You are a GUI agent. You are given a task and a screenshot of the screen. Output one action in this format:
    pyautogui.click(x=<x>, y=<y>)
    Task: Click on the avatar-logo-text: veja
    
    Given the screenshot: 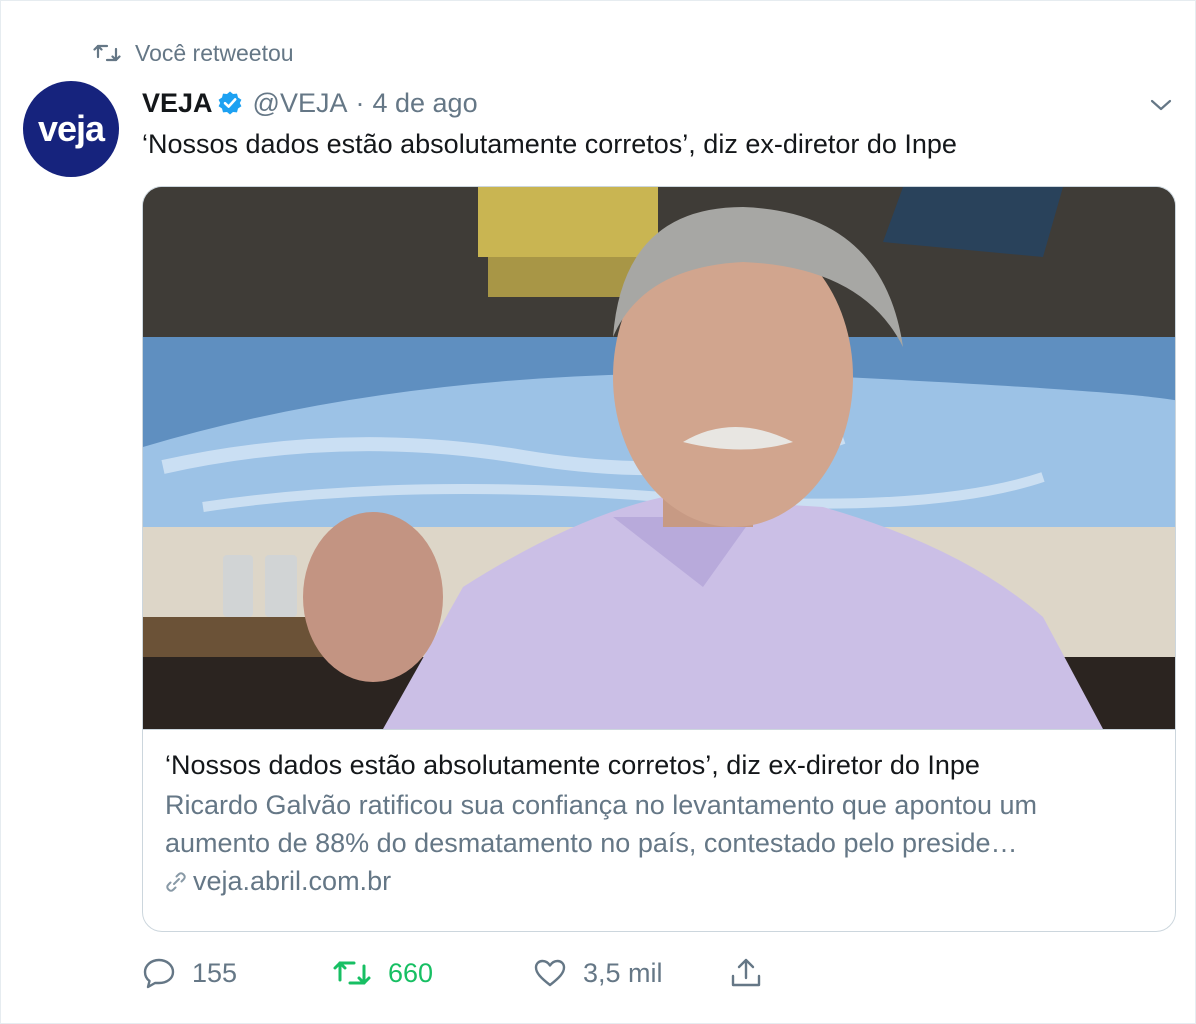 What is the action you would take?
    pyautogui.click(x=71, y=128)
    